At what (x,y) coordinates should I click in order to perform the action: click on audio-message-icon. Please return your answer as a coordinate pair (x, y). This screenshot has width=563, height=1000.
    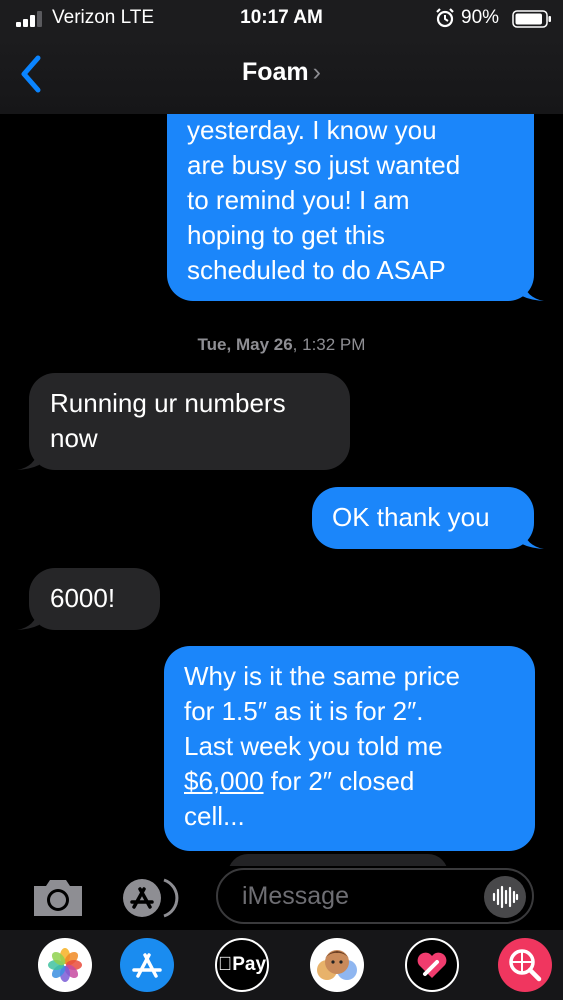
    Looking at the image, I should click on (505, 897).